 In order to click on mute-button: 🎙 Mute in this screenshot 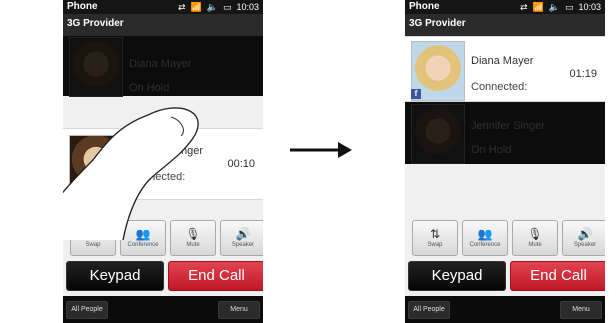, I will do `click(535, 238)`.